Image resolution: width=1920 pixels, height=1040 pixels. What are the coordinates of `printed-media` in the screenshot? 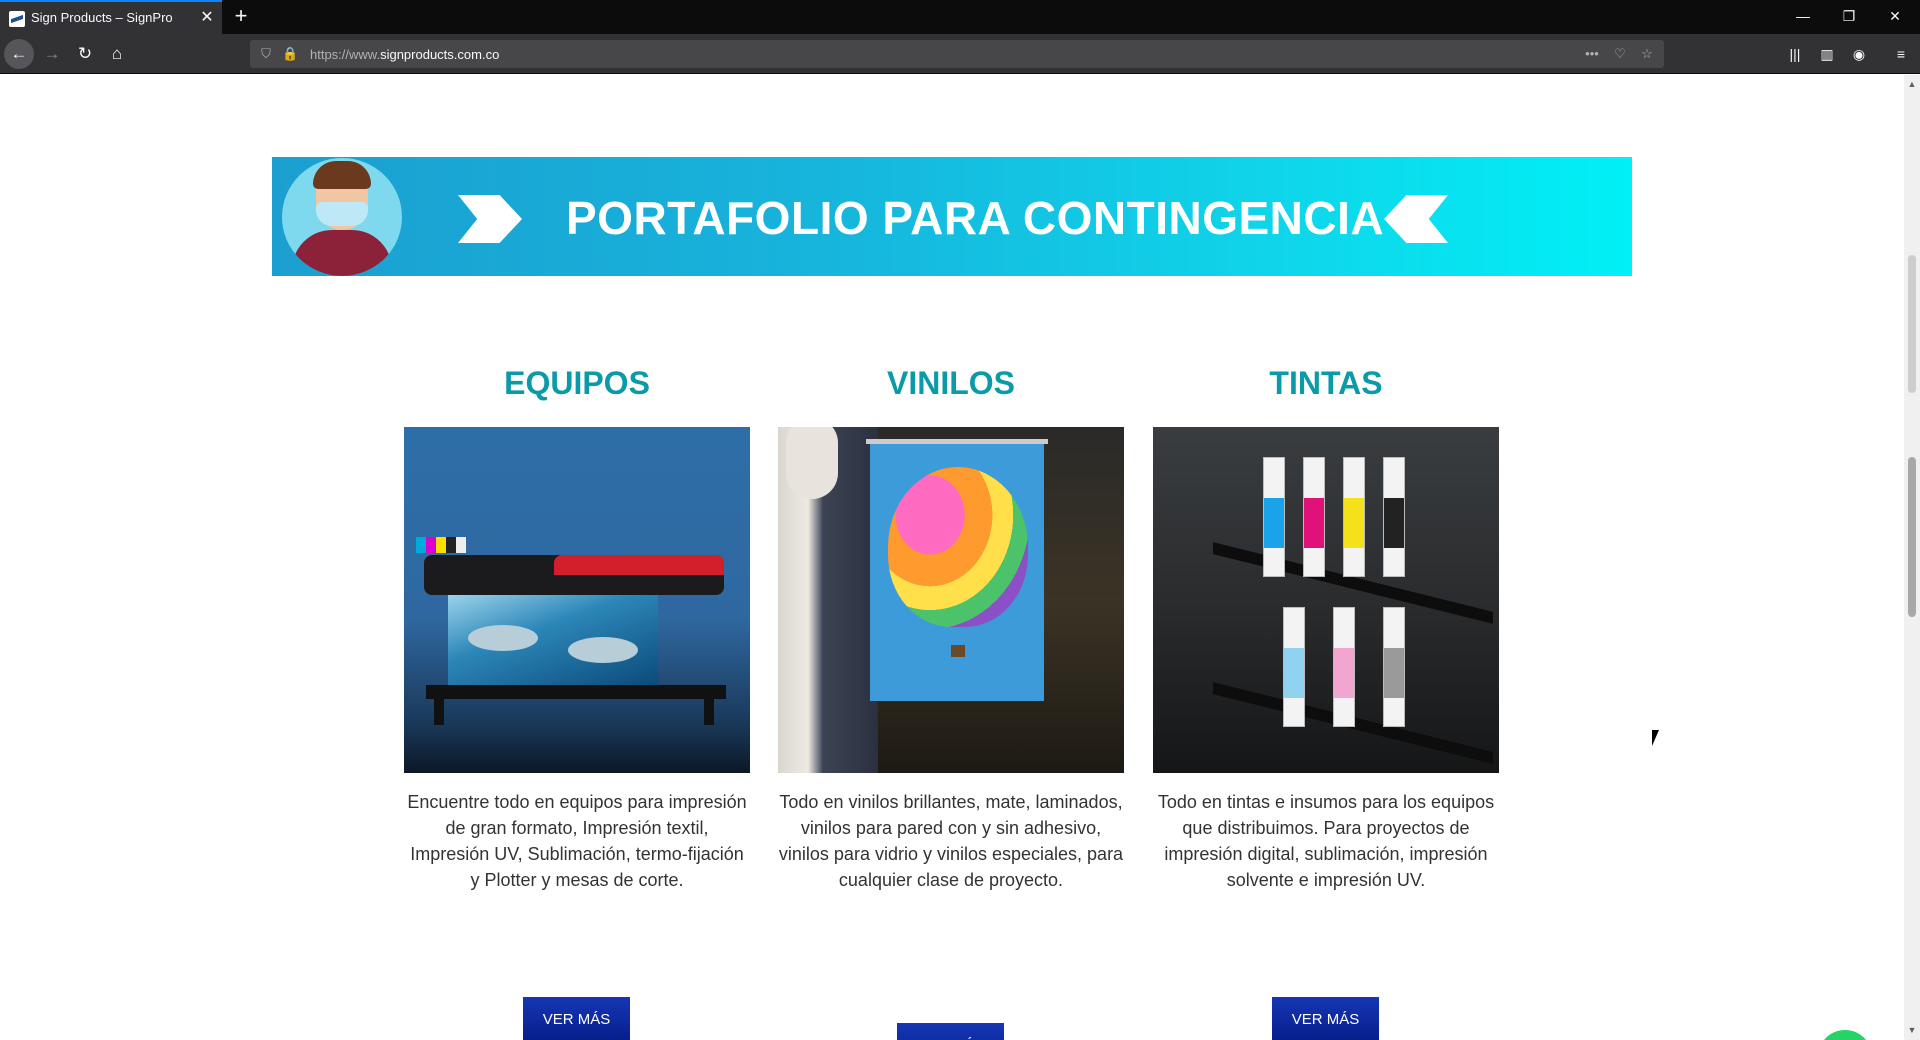 It's located at (553, 640).